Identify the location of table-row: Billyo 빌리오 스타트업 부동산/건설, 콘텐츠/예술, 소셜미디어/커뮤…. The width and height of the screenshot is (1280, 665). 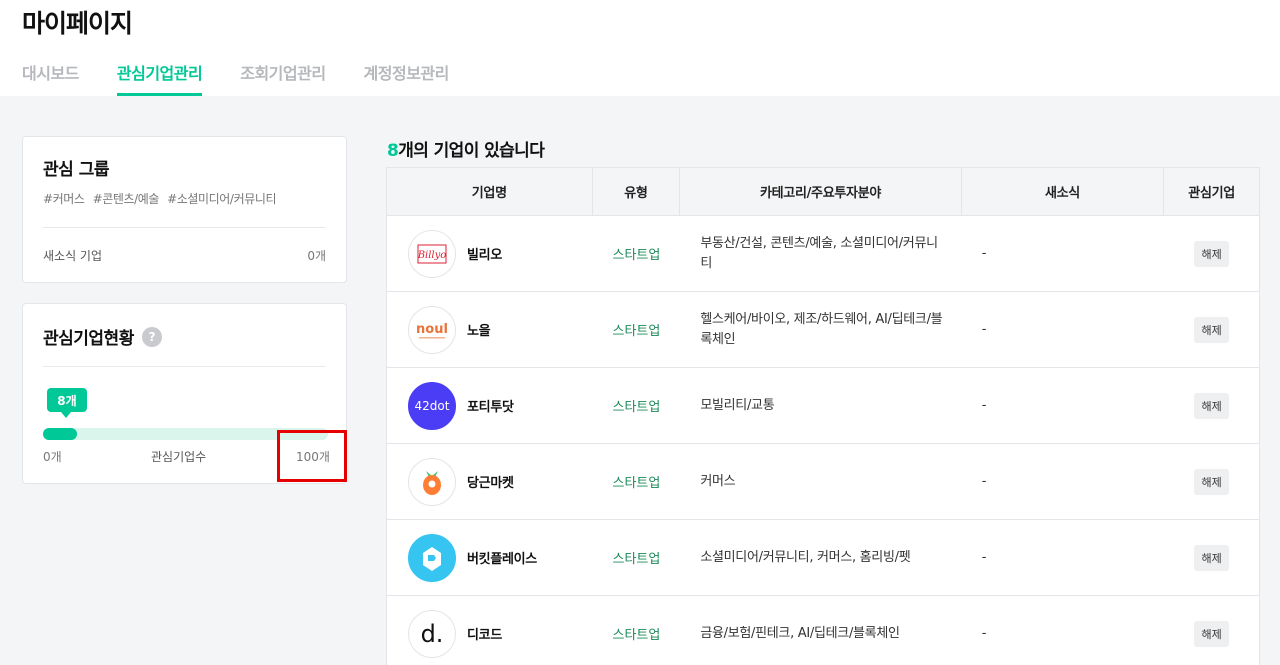
(823, 254).